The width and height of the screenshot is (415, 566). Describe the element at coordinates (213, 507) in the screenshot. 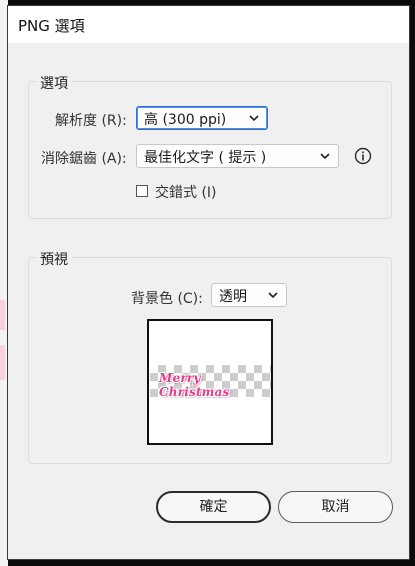

I see `ok-button: 確定` at that location.